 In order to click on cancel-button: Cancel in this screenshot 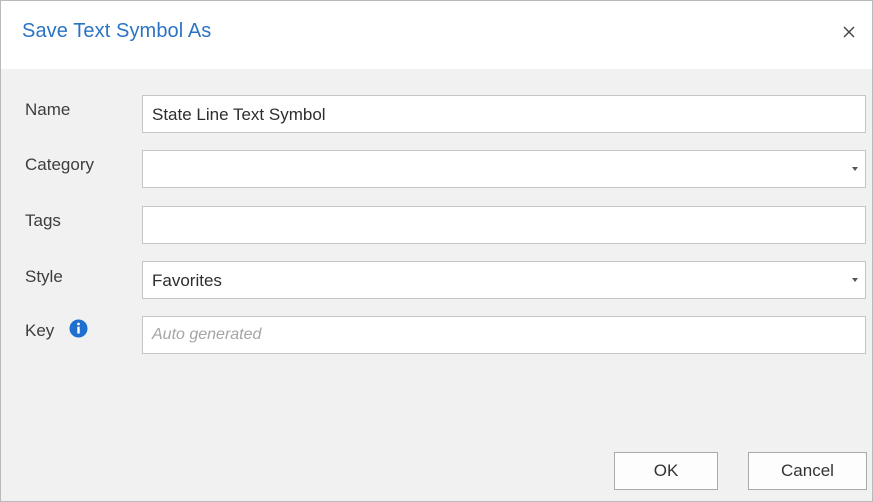, I will do `click(807, 471)`.